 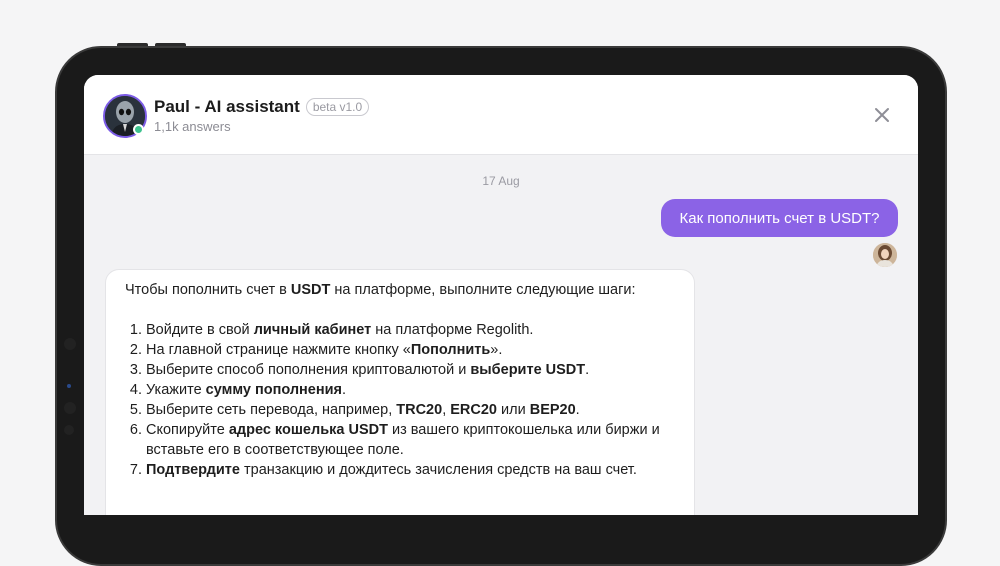 What do you see at coordinates (69, 386) in the screenshot?
I see `tablet-sensor-dot` at bounding box center [69, 386].